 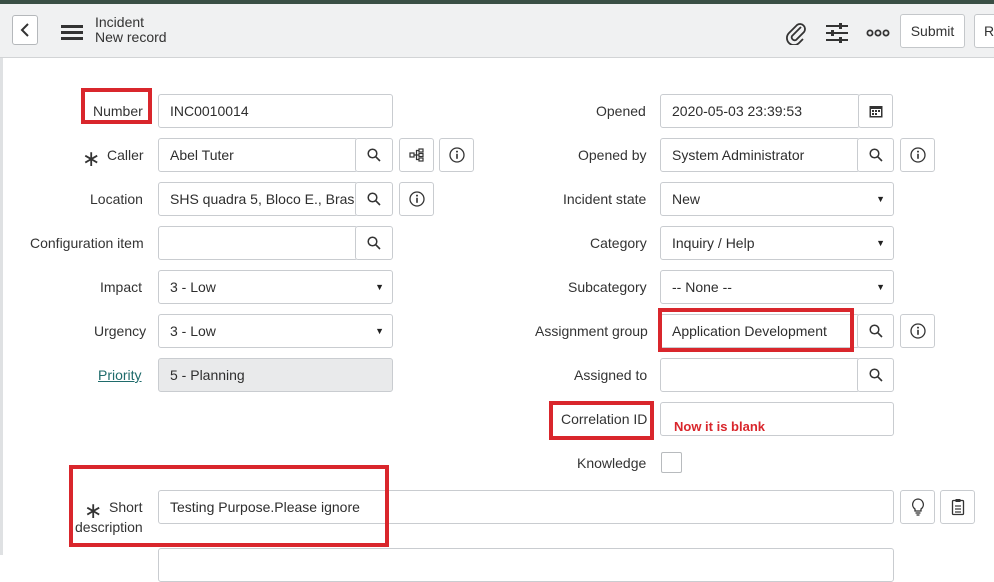 What do you see at coordinates (932, 31) in the screenshot?
I see `submit-button: Submit` at bounding box center [932, 31].